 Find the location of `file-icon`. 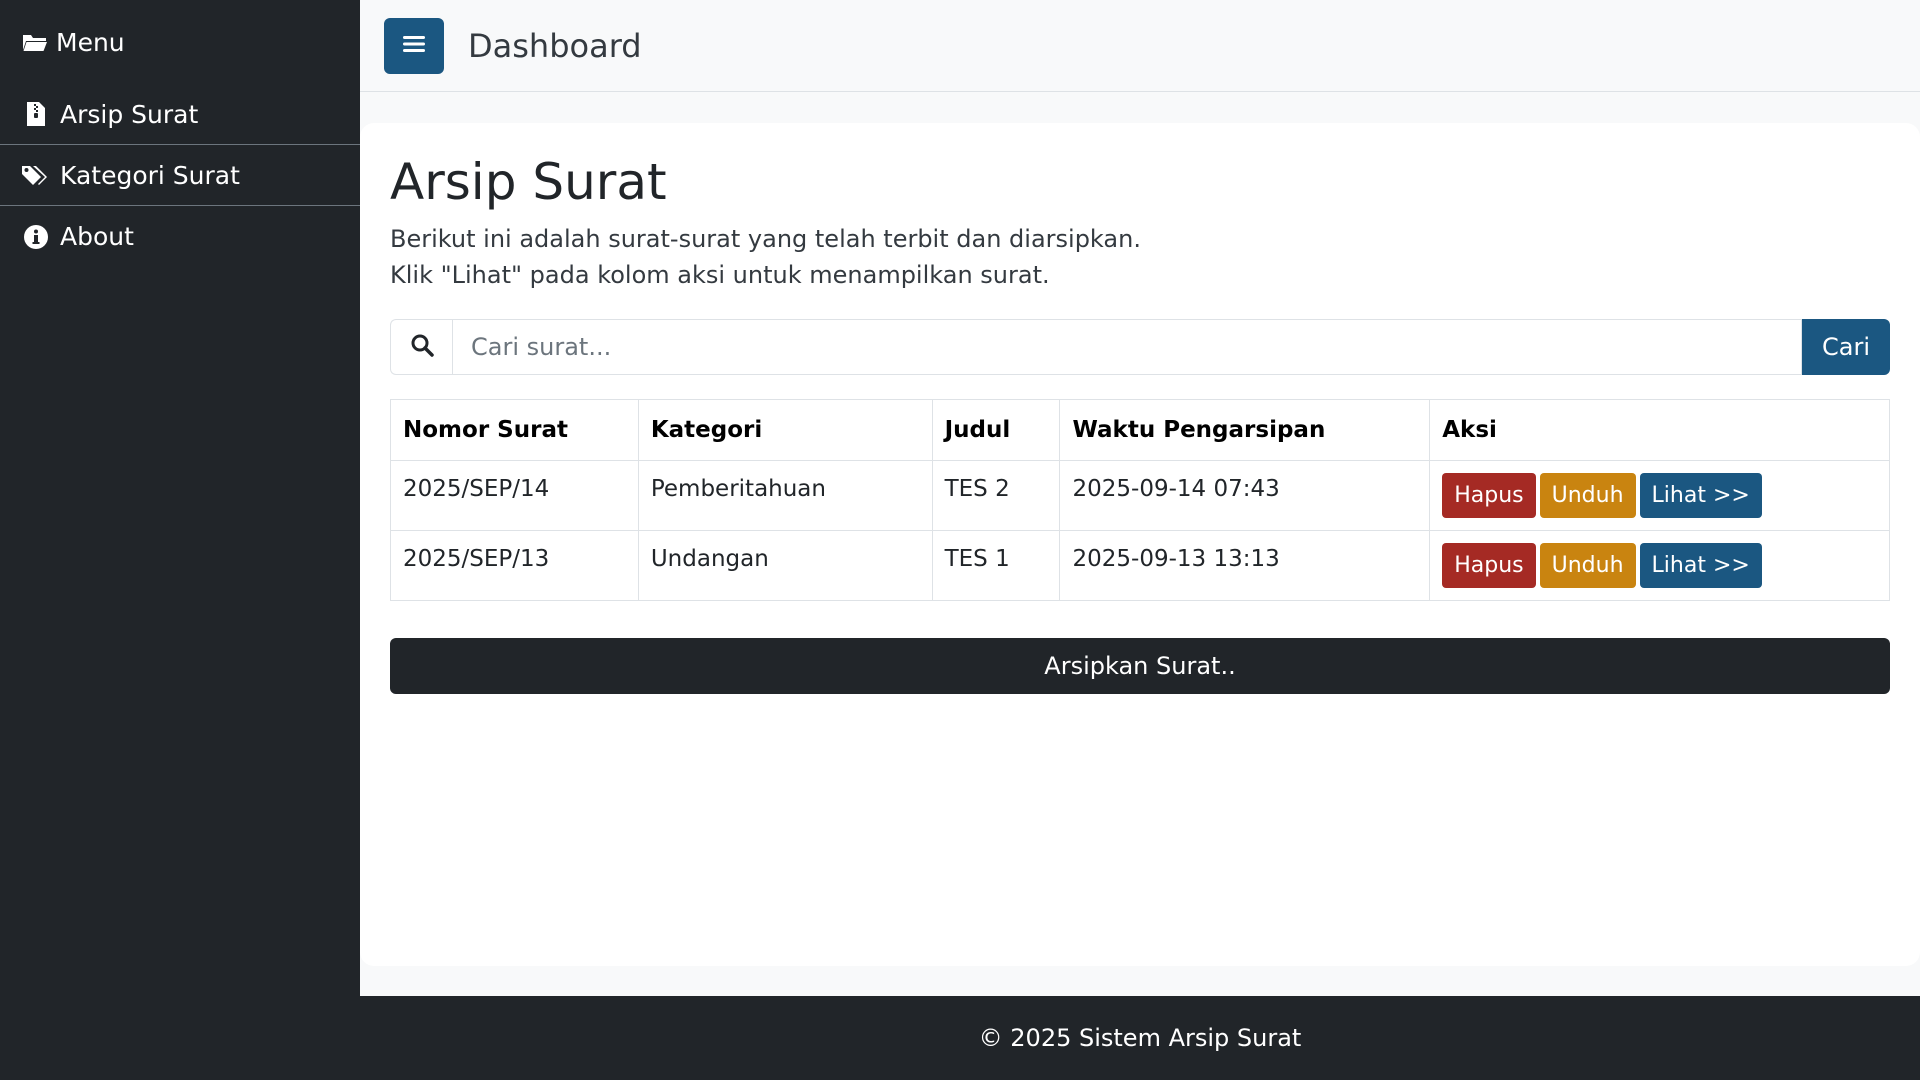

file-icon is located at coordinates (36, 114).